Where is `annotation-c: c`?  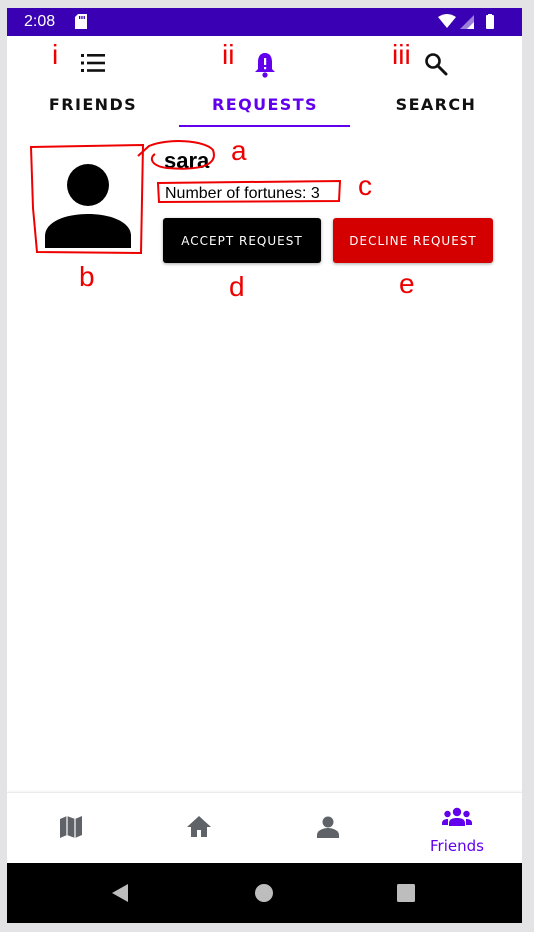
annotation-c: c is located at coordinates (365, 185).